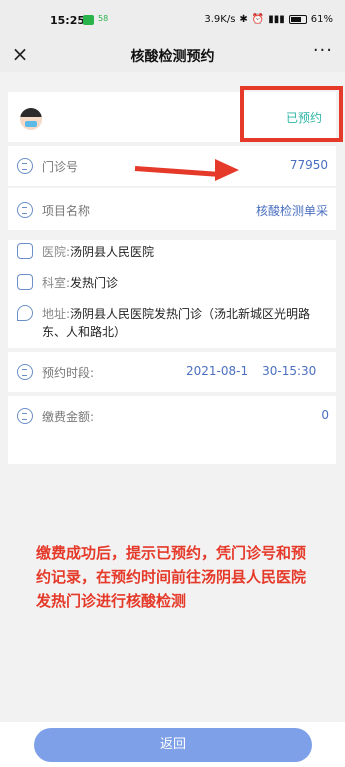 Image resolution: width=345 pixels, height=767 pixels. What do you see at coordinates (60, 167) in the screenshot?
I see `clinic-number-label: 门诊号` at bounding box center [60, 167].